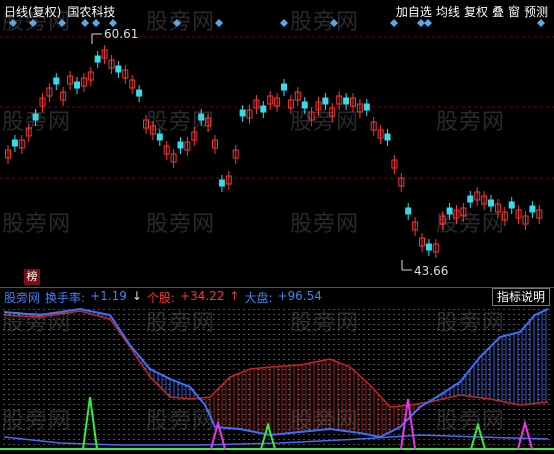  I want to click on stock-value: +34.22, so click(202, 296).